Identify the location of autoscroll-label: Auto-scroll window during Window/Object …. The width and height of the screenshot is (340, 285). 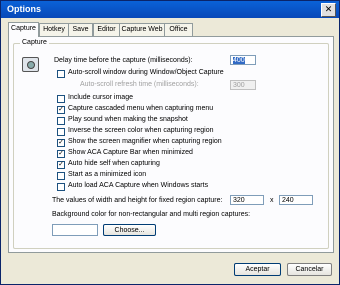
(146, 72).